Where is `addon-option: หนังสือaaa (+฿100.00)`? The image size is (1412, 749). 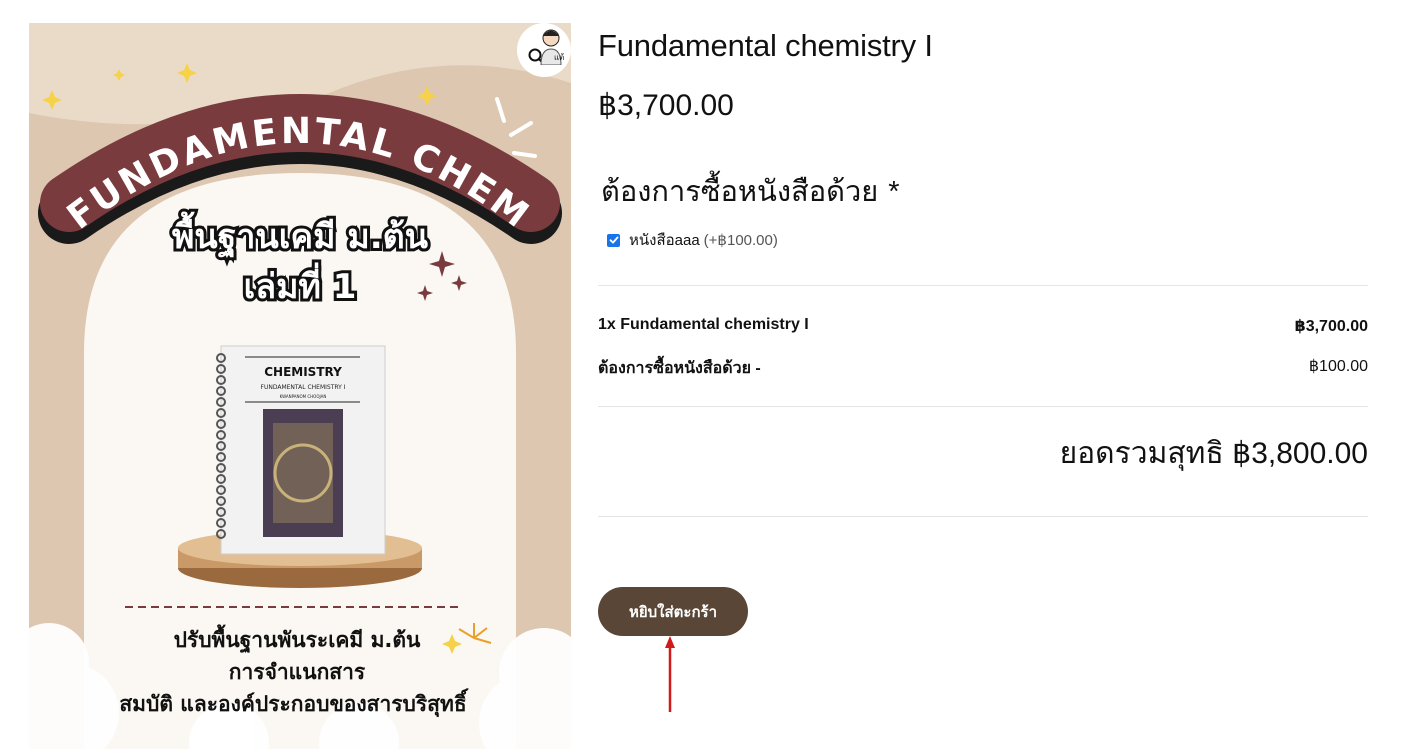
addon-option: หนังสือaaa (+฿100.00) is located at coordinates (692, 240).